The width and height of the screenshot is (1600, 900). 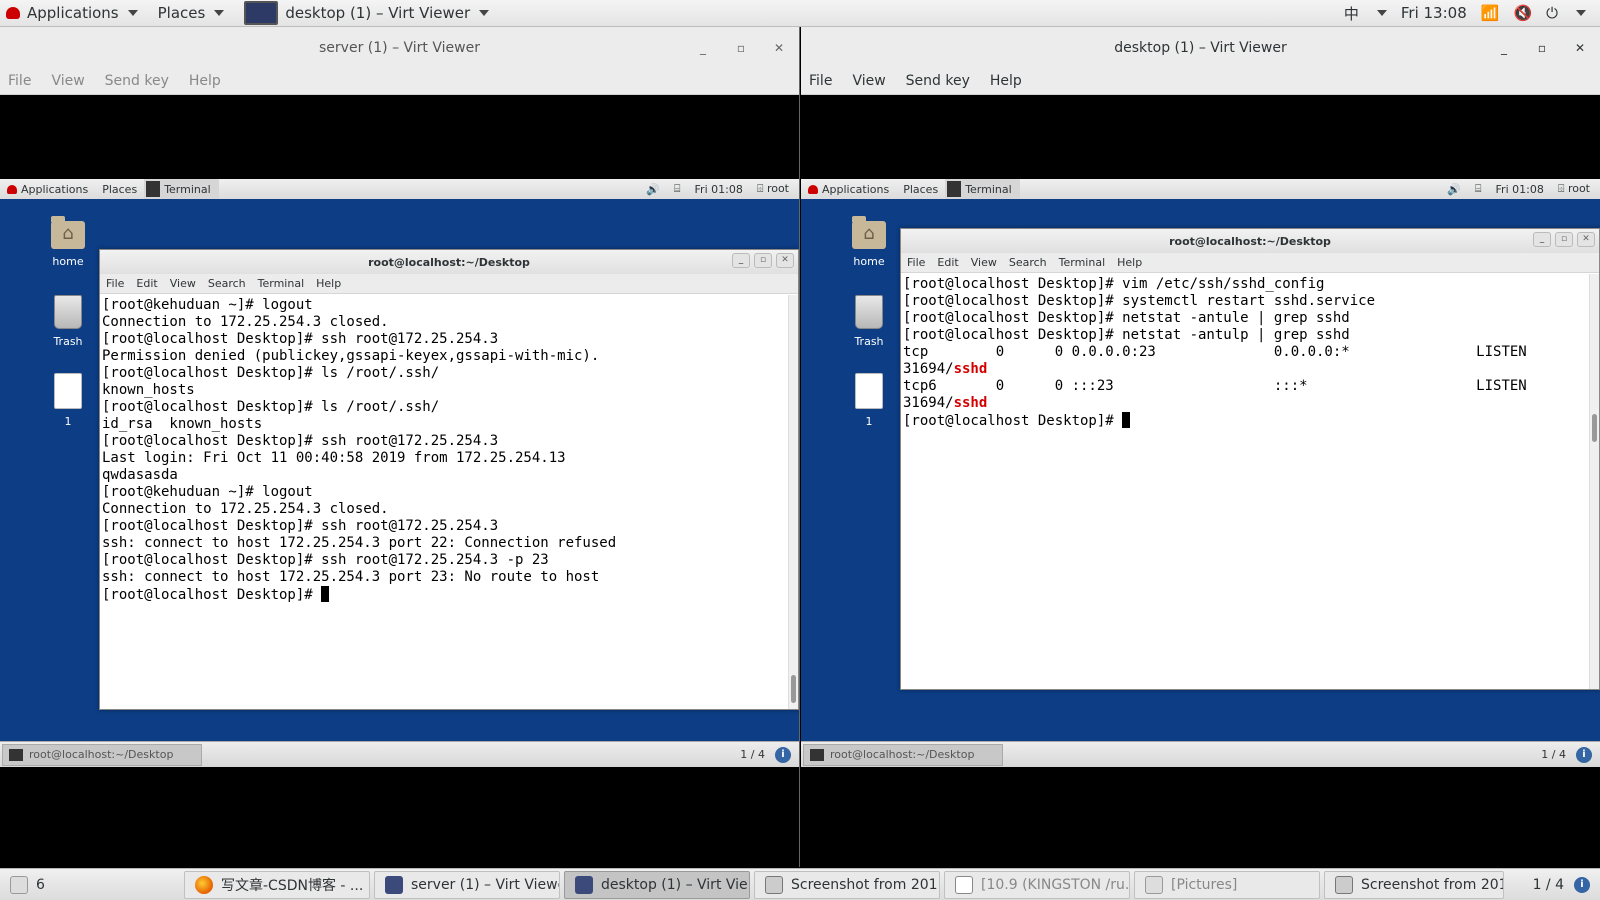 What do you see at coordinates (1200, 47) in the screenshot?
I see `viewer-titlebar: desktop (1) – Virt Viewer _ ▫ ✕` at bounding box center [1200, 47].